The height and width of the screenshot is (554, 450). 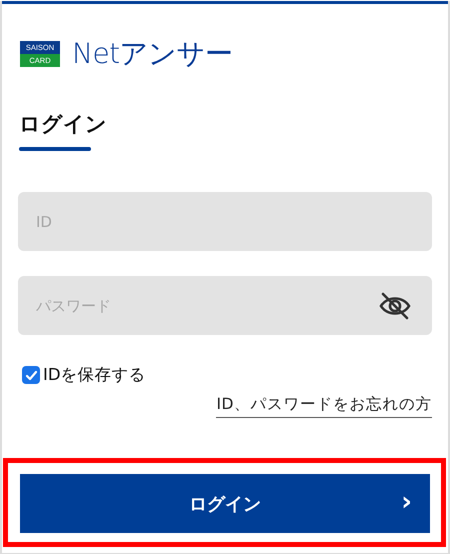 I want to click on checkbox, so click(x=31, y=375).